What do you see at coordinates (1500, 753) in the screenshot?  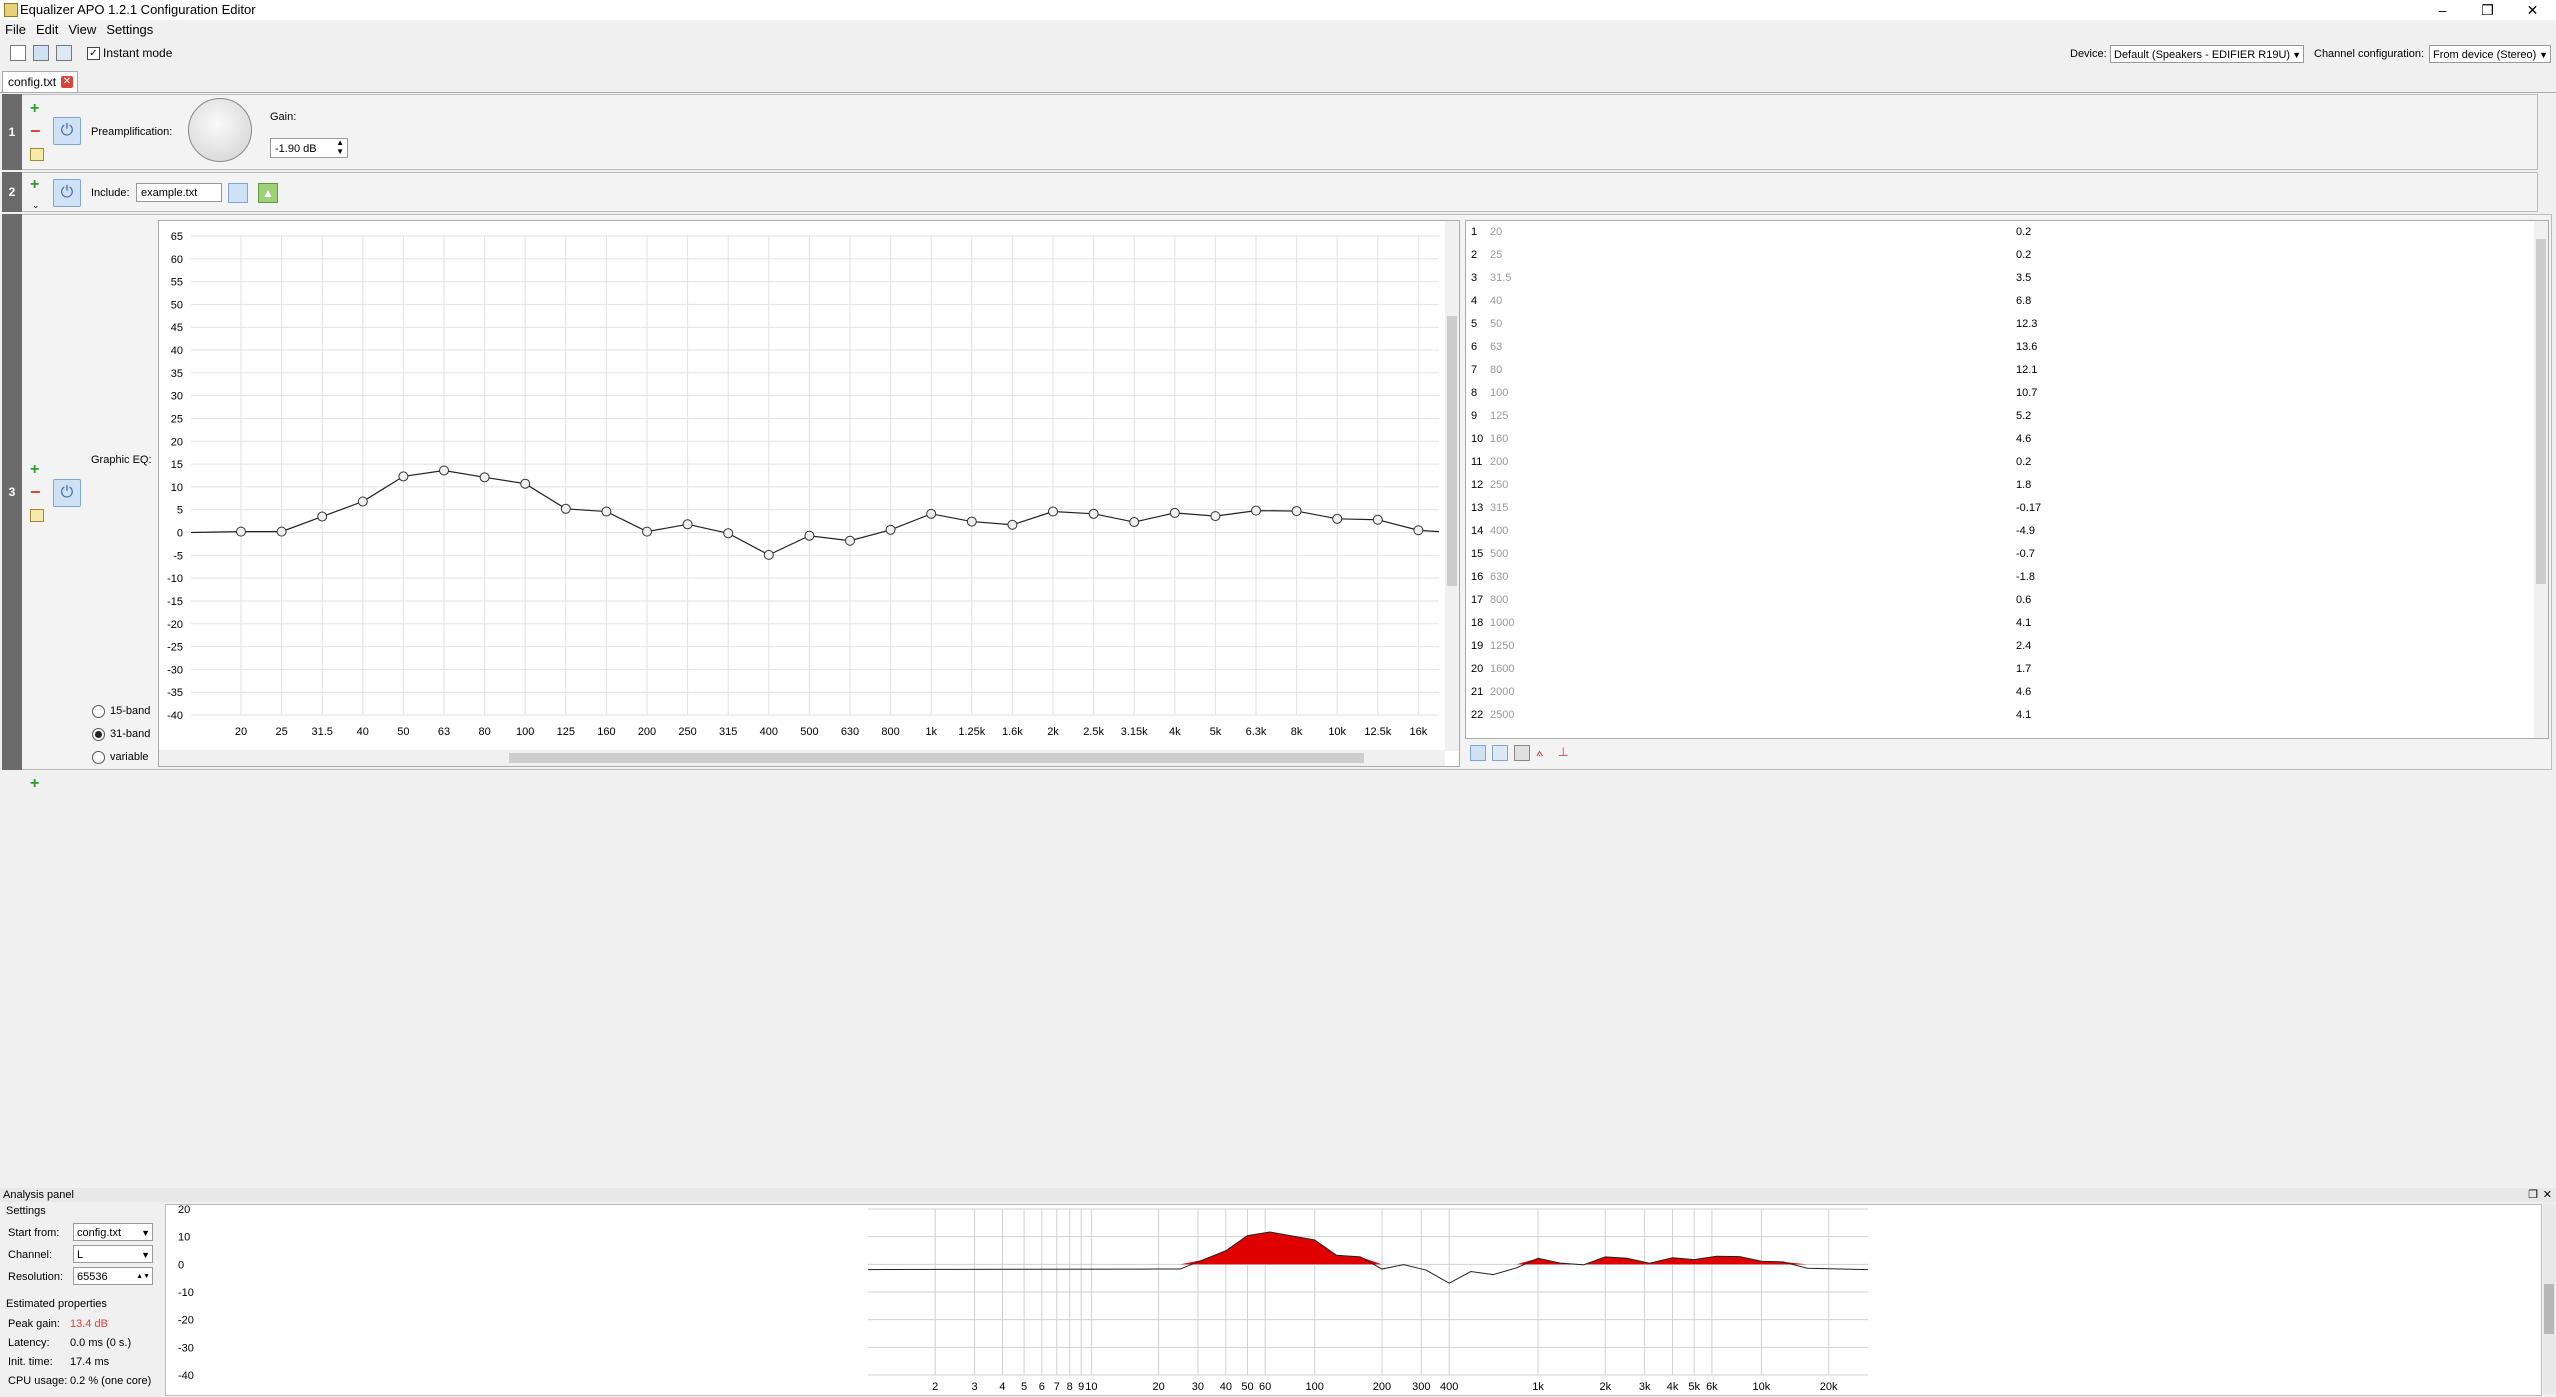 I see `import-icon` at bounding box center [1500, 753].